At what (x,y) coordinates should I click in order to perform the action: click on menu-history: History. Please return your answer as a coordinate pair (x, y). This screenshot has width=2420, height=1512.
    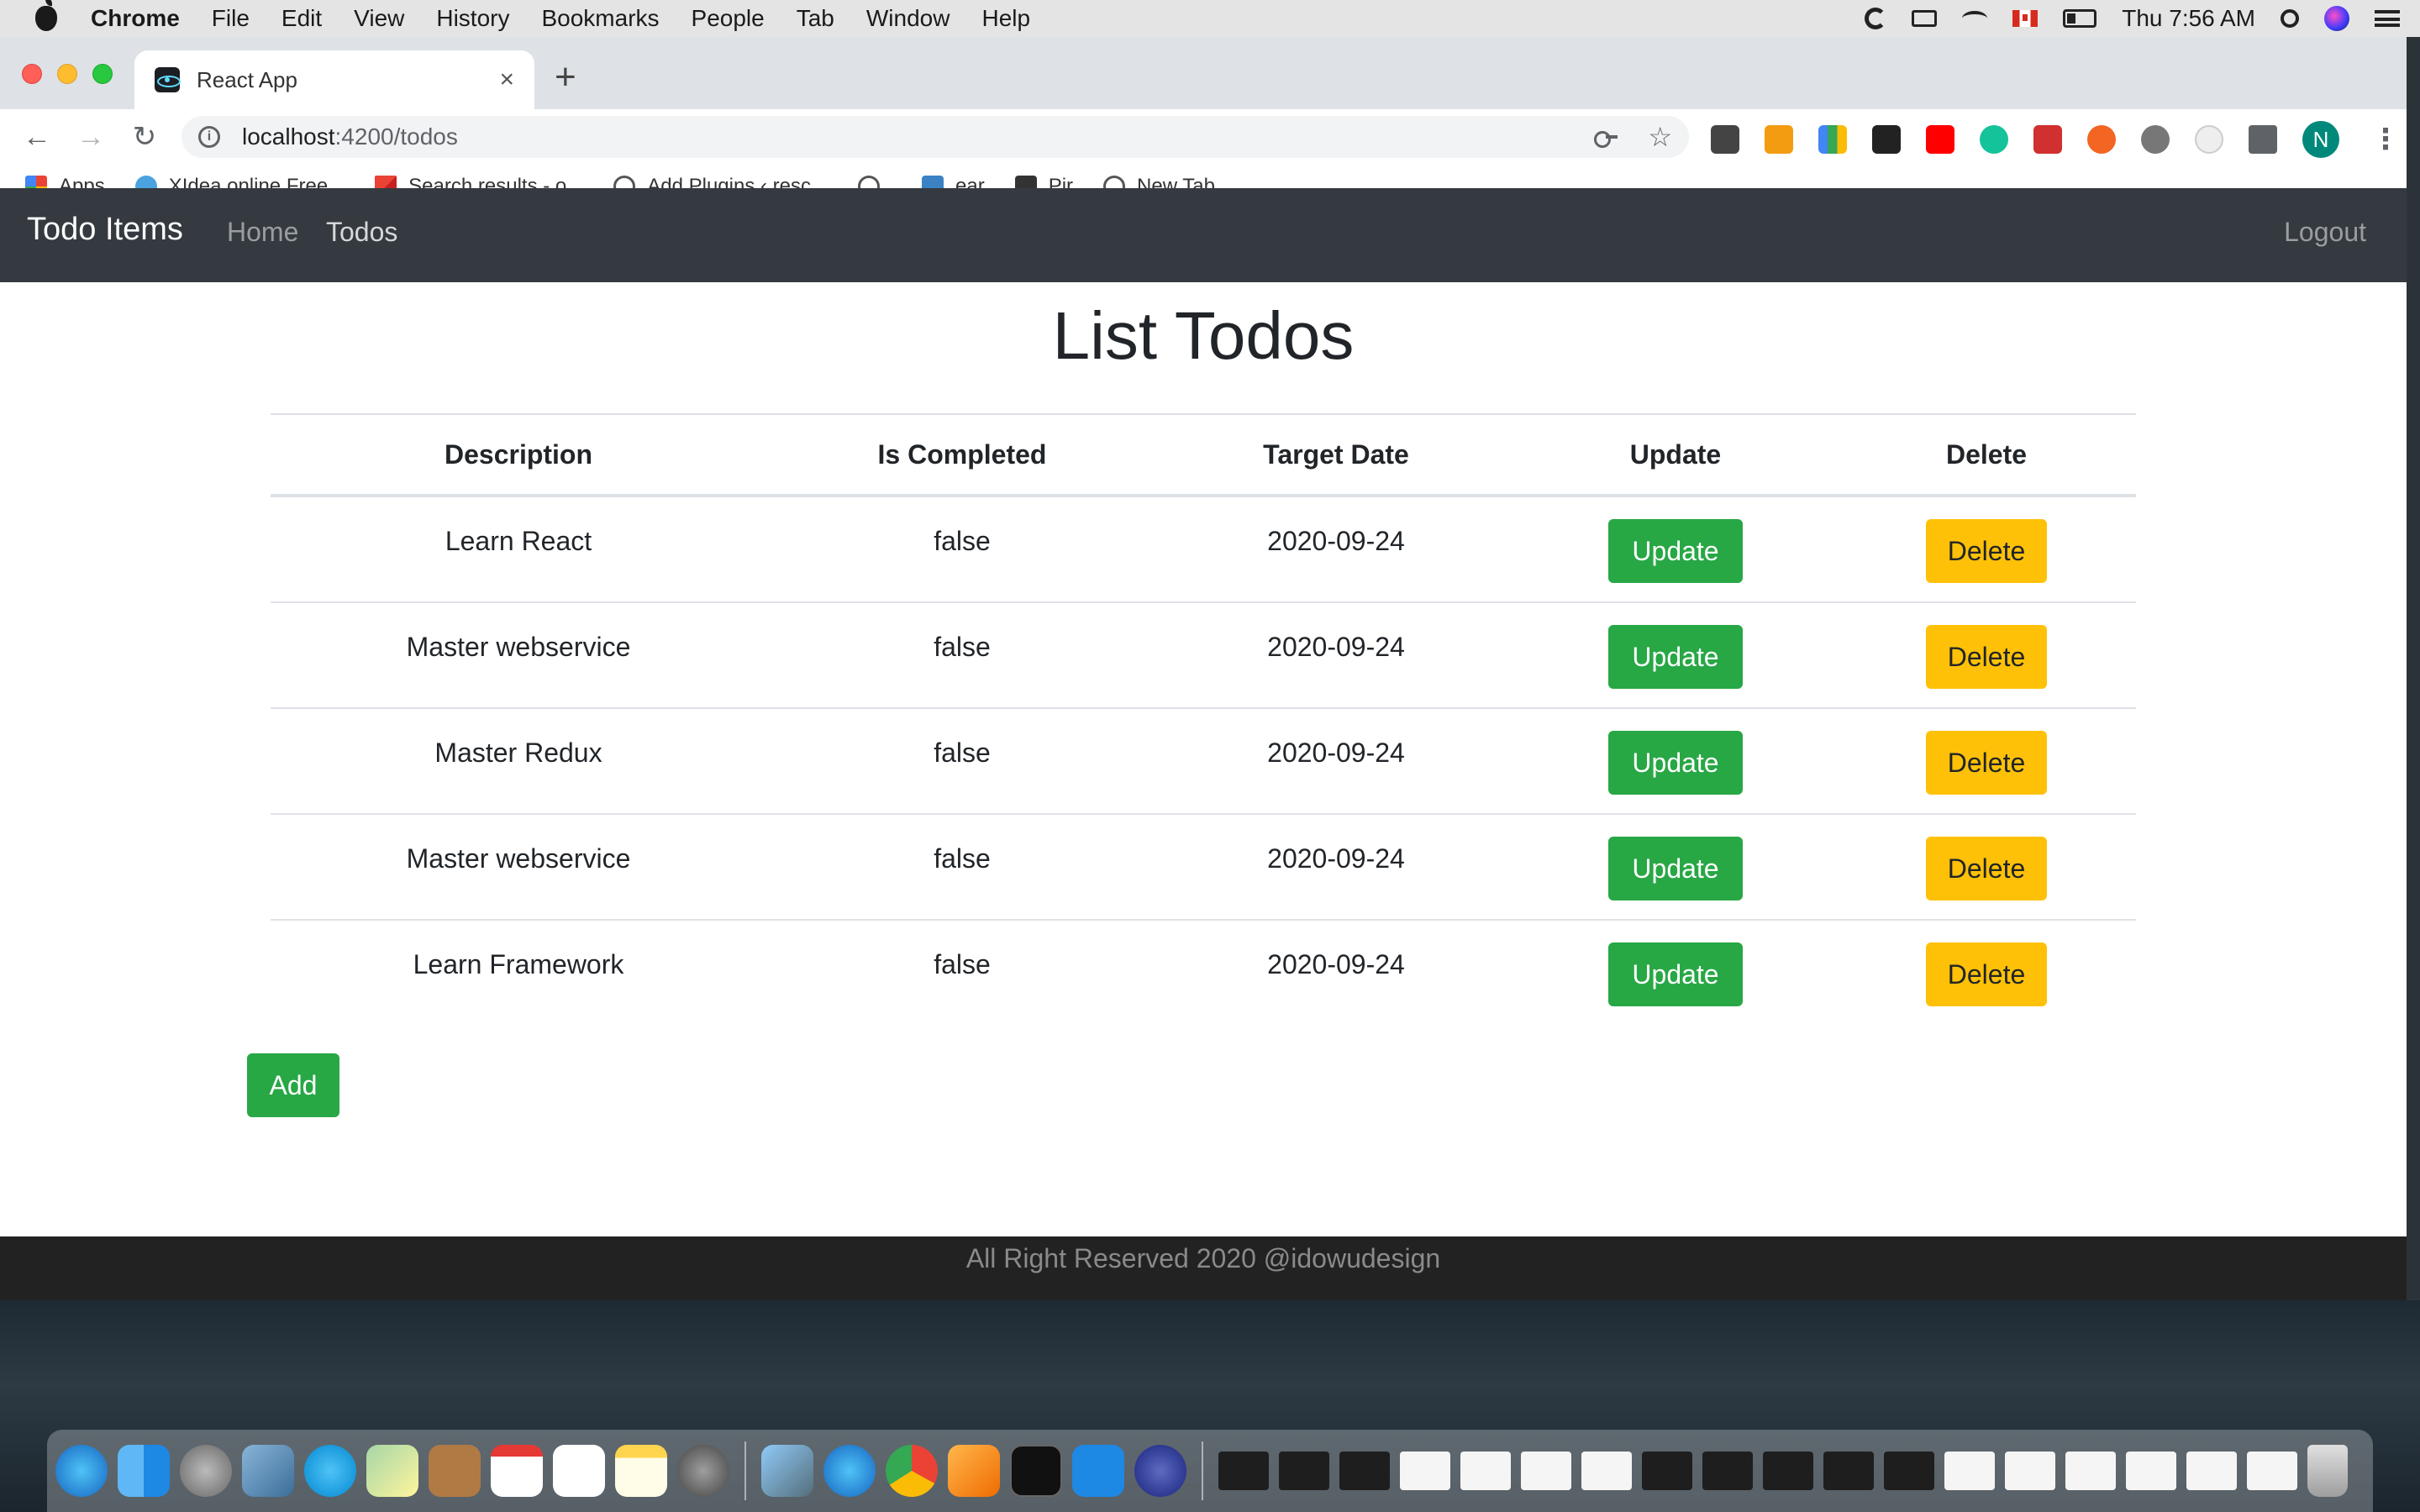
    Looking at the image, I should click on (472, 18).